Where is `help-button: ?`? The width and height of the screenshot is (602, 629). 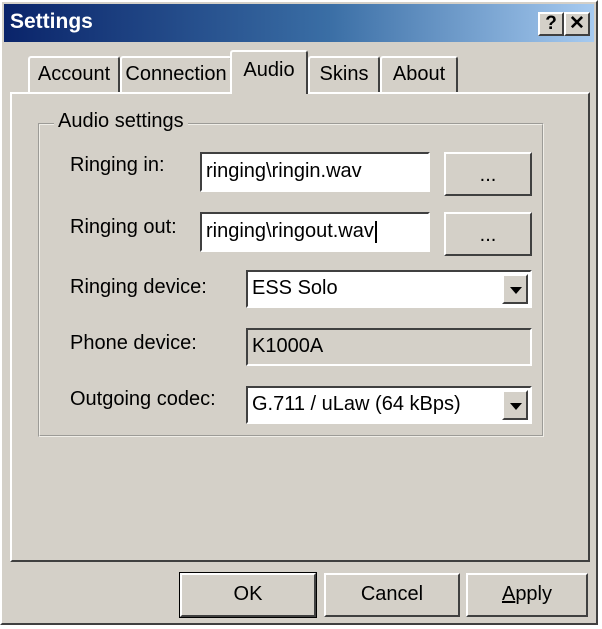
help-button: ? is located at coordinates (551, 24).